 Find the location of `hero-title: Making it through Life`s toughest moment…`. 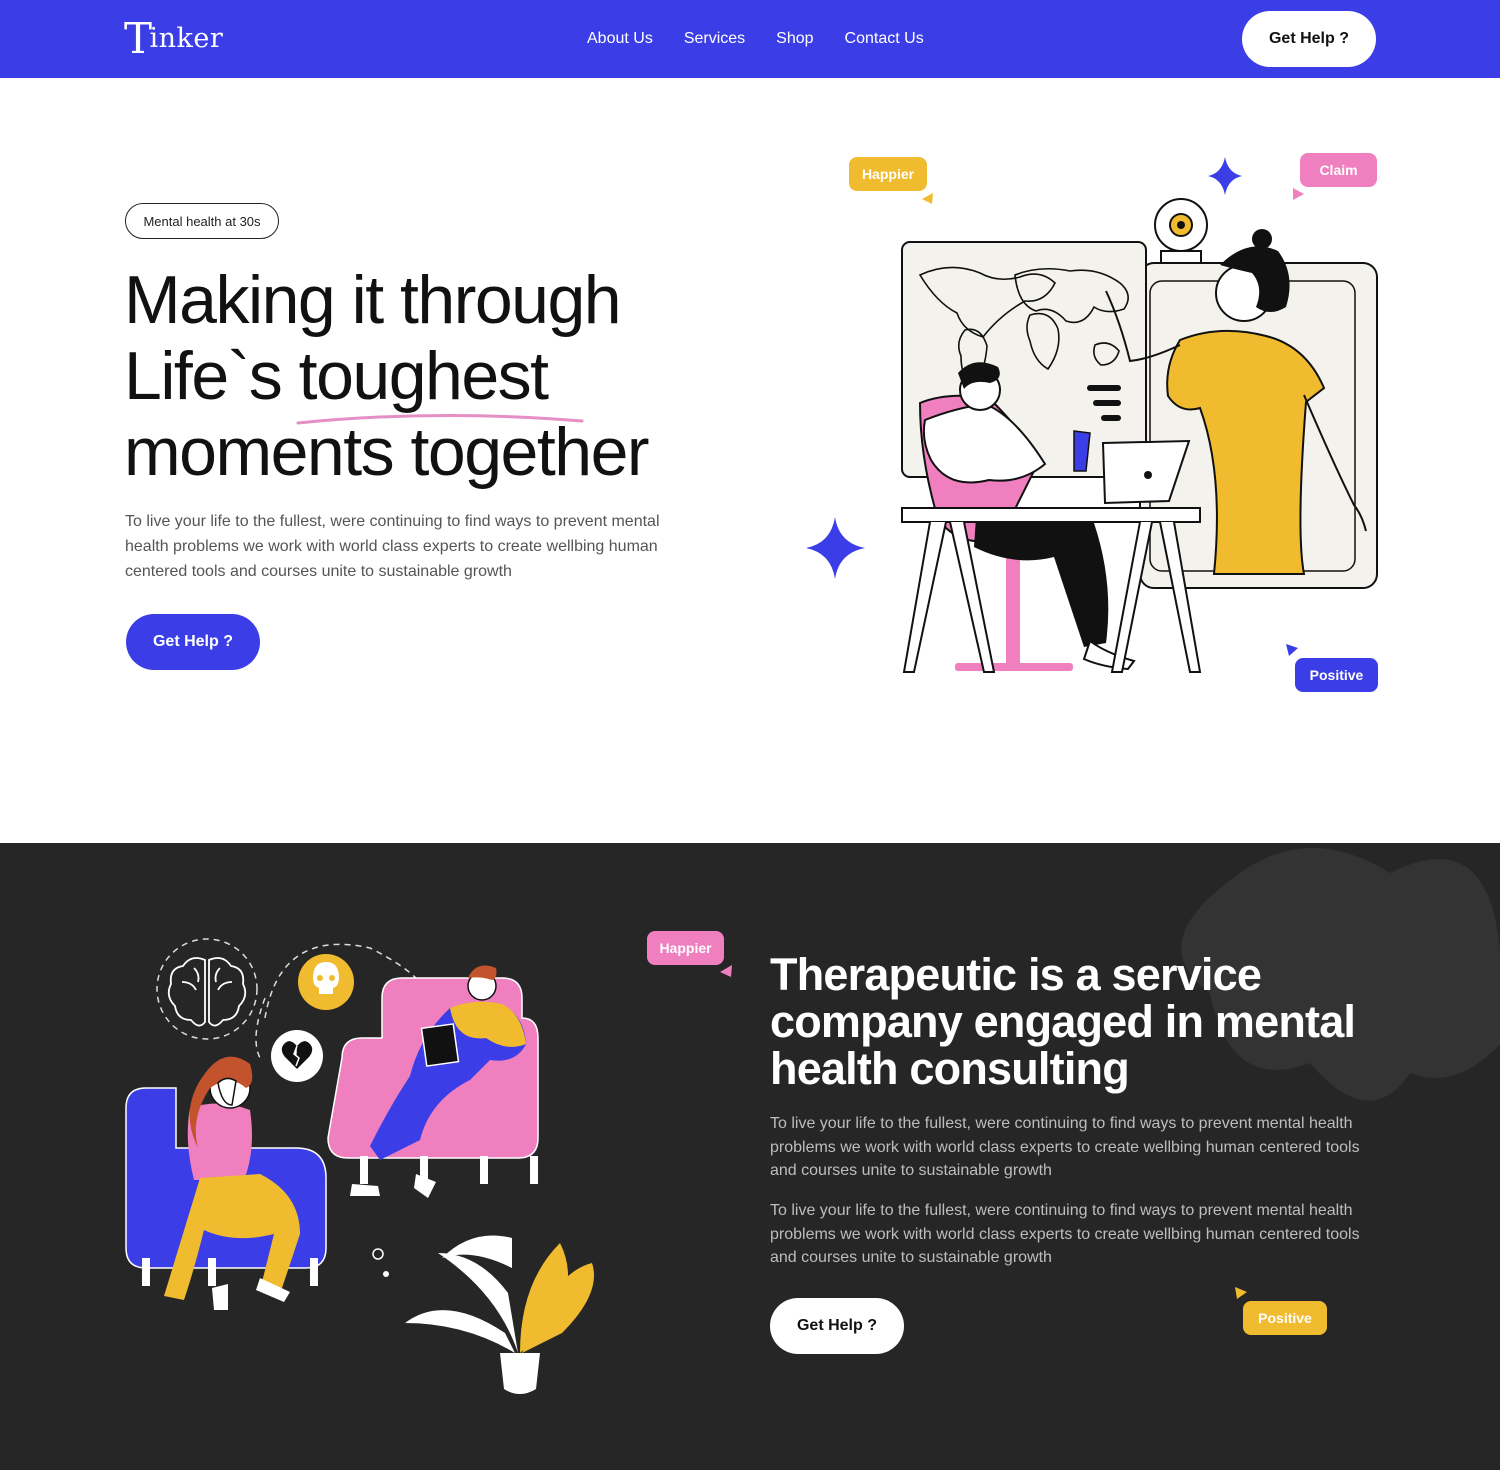

hero-title: Making it through Life`s toughest moment… is located at coordinates (444, 376).